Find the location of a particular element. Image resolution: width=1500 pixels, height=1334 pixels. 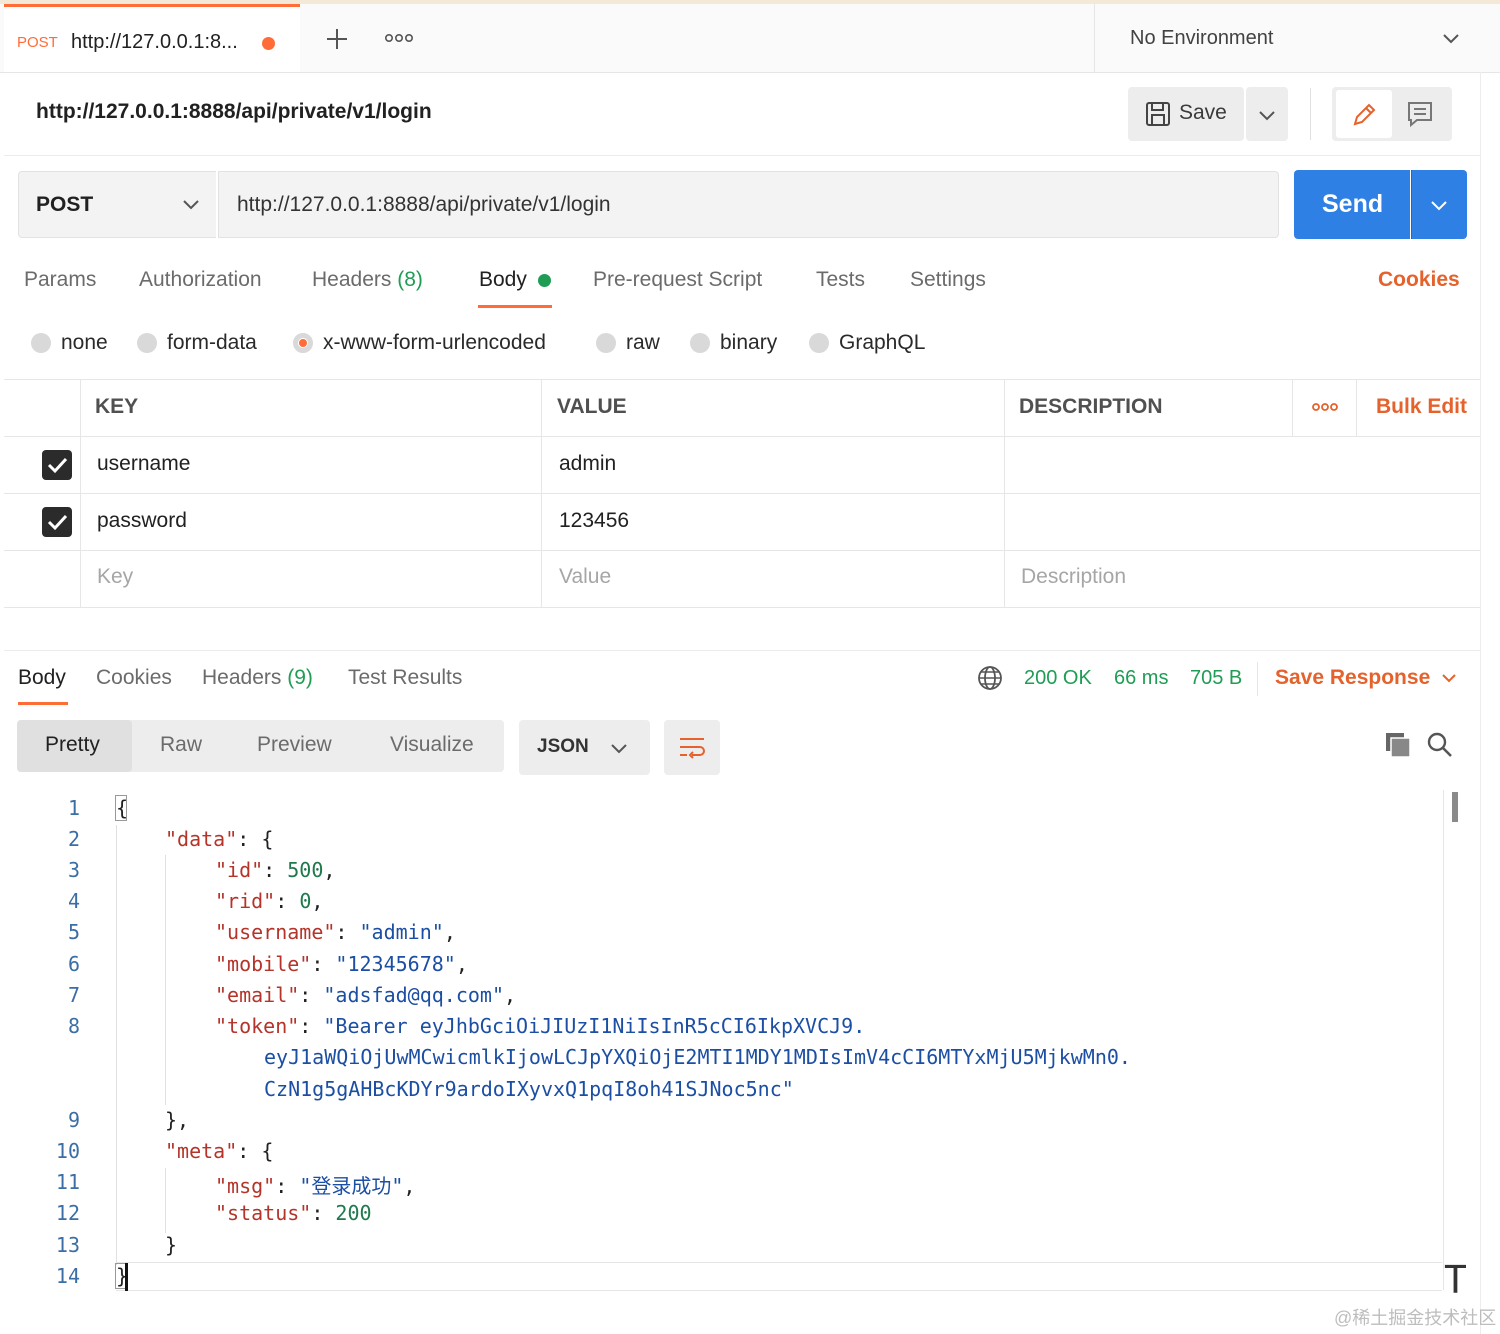

code-line: { is located at coordinates (122, 808).